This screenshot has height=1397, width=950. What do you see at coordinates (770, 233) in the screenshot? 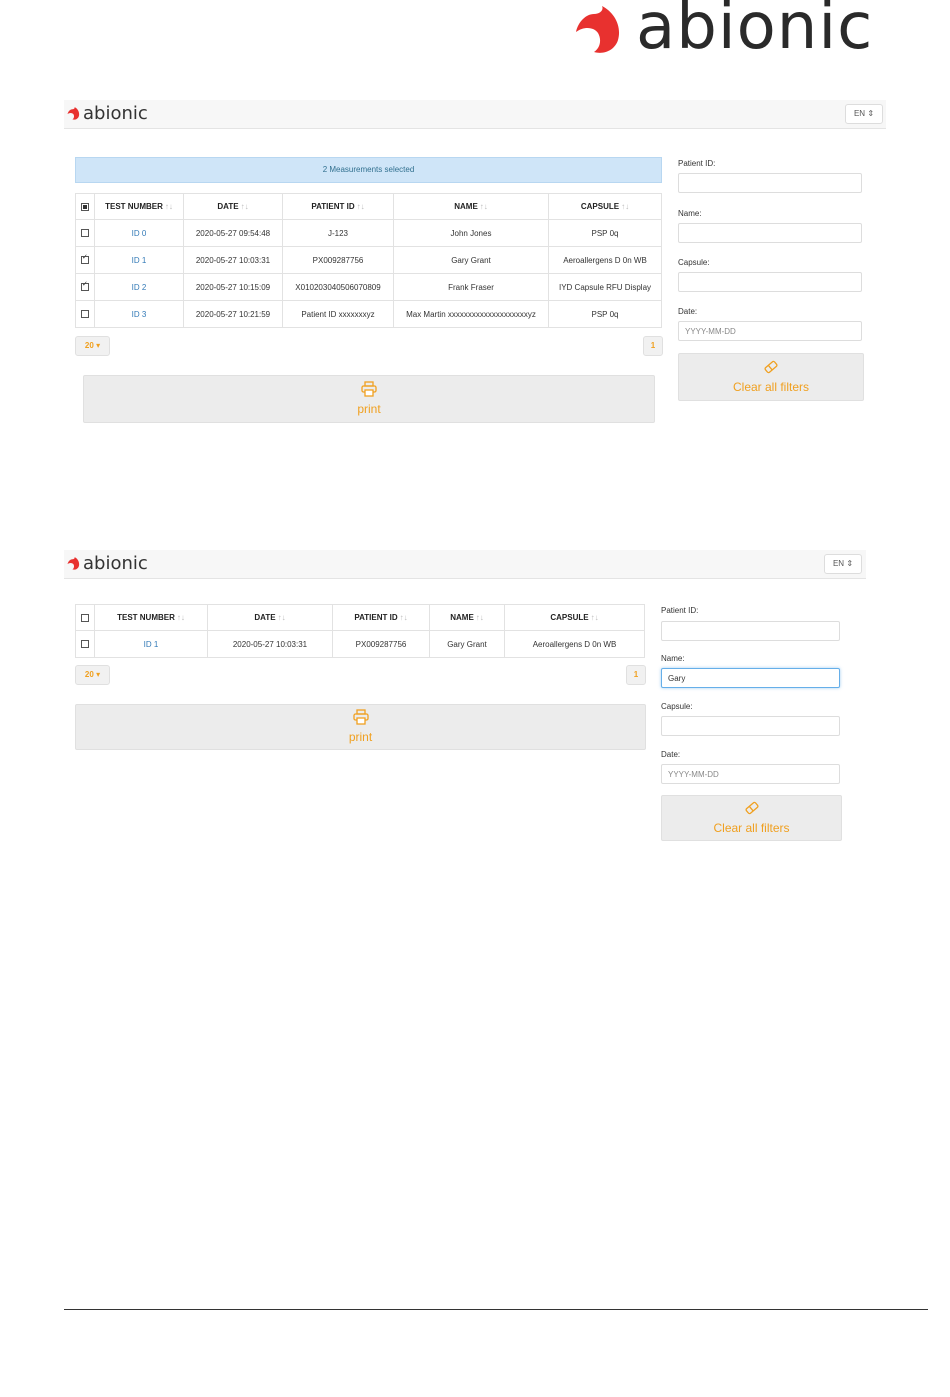
I see `name-input` at bounding box center [770, 233].